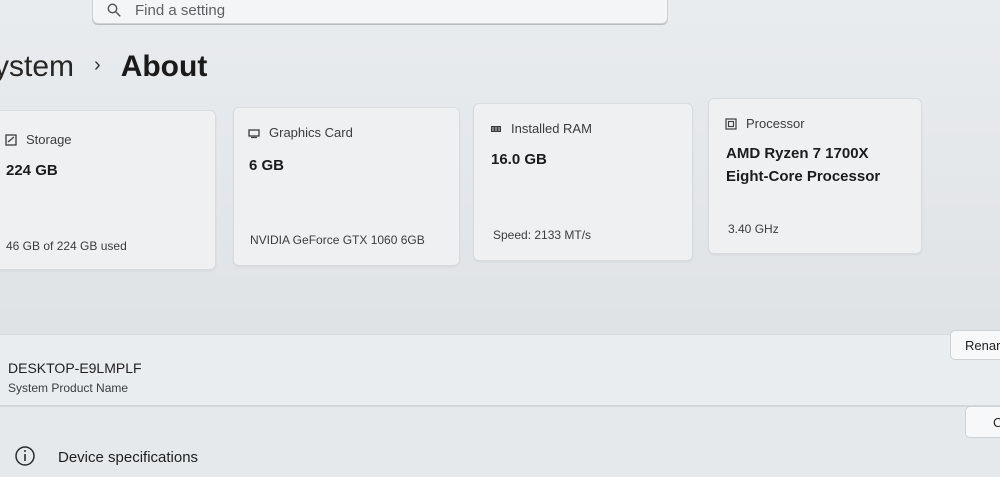 The width and height of the screenshot is (1000, 477). Describe the element at coordinates (25, 456) in the screenshot. I see `info-icon` at that location.